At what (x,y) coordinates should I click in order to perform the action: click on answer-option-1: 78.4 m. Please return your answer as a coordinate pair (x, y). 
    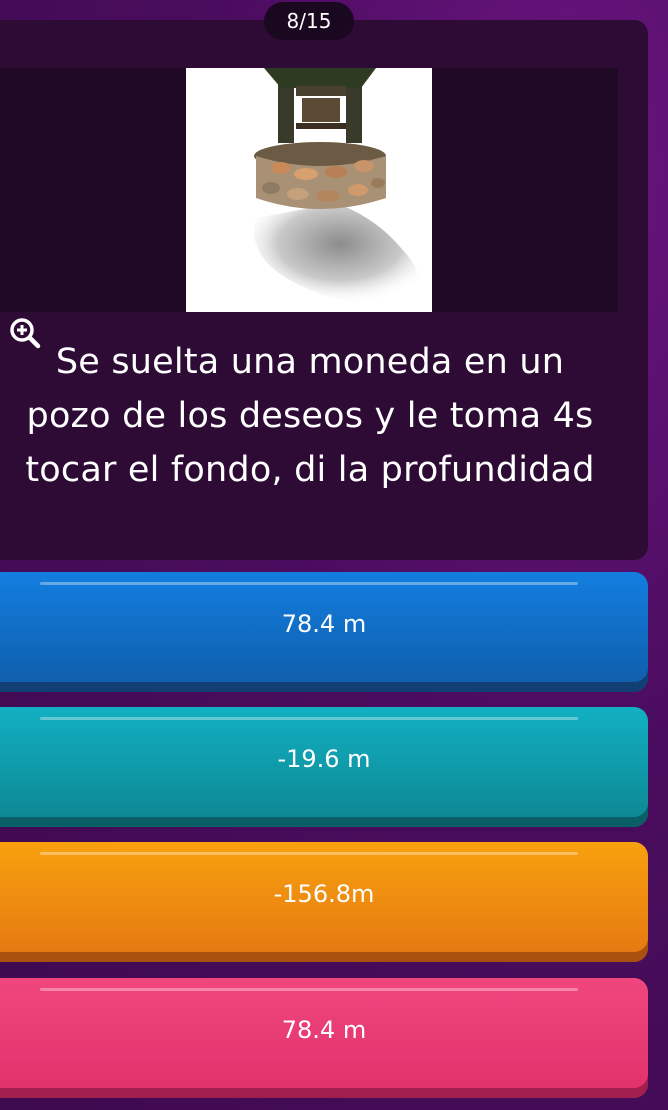
    Looking at the image, I should click on (324, 632).